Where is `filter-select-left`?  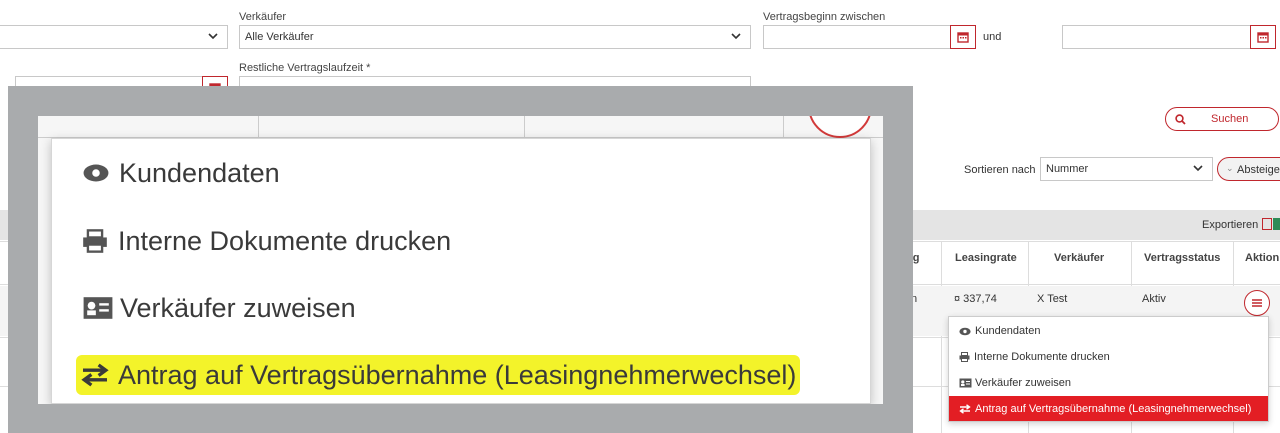
filter-select-left is located at coordinates (114, 37).